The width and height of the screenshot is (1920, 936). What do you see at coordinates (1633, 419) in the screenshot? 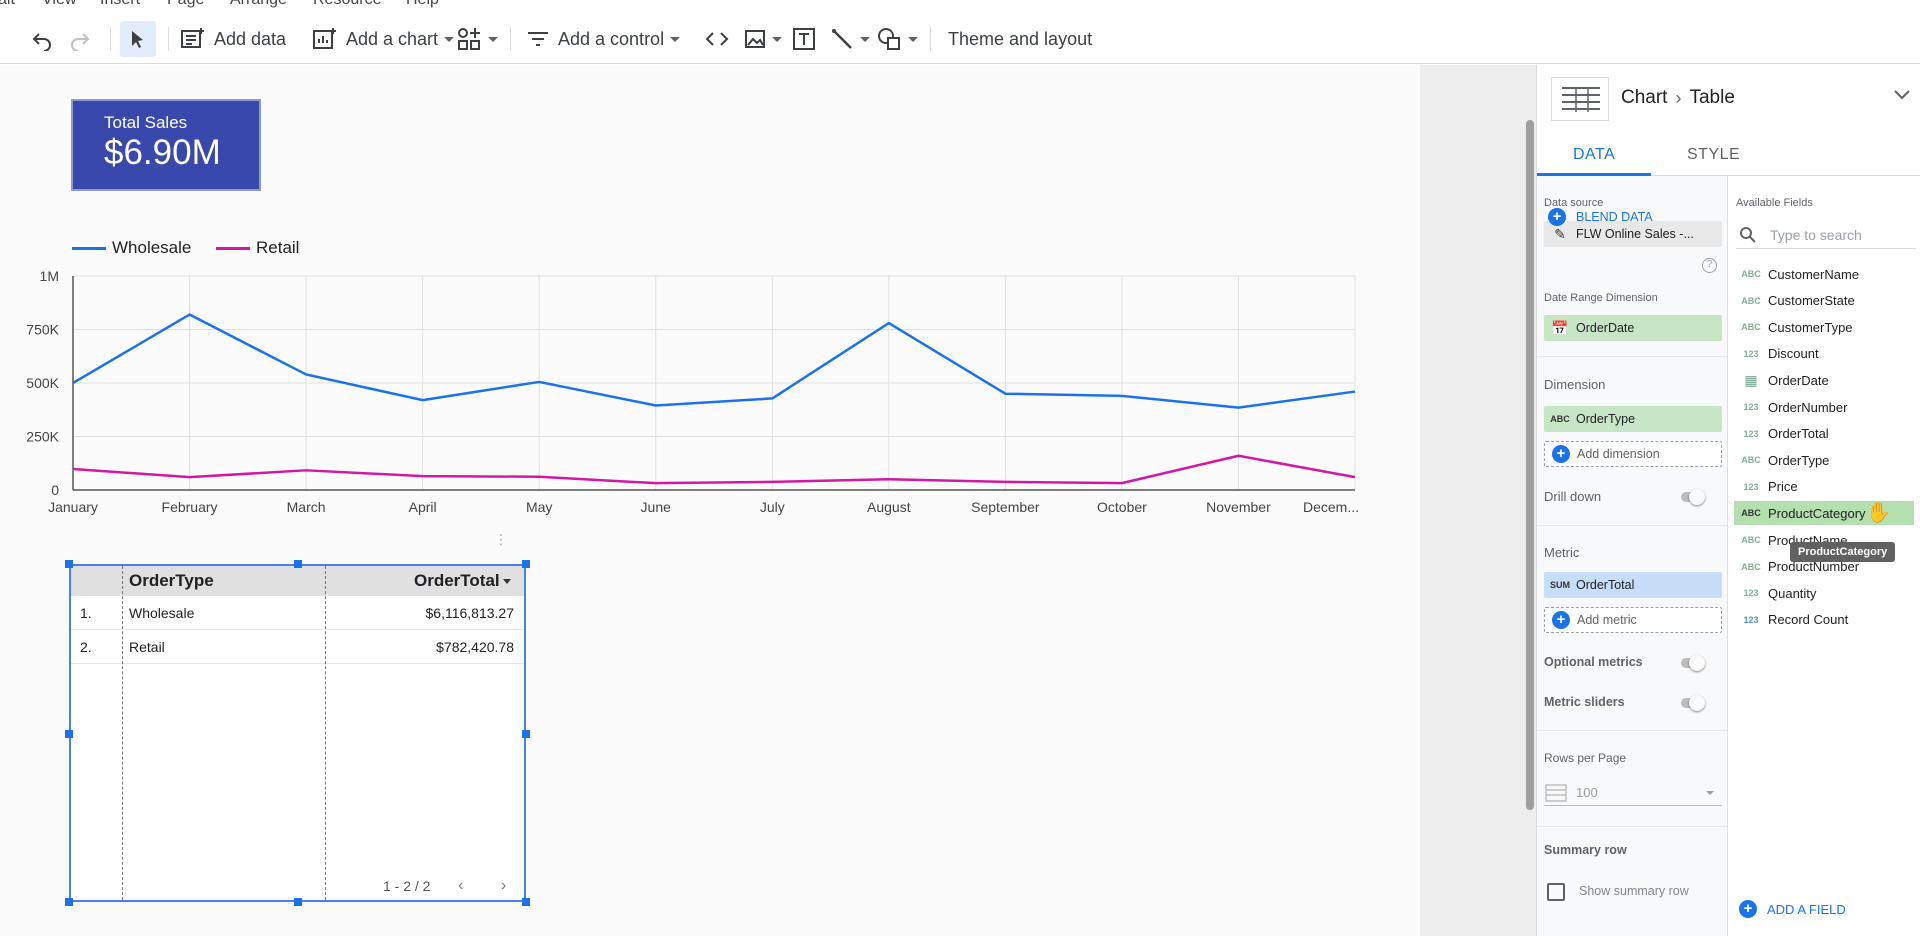
I see `dimension-chip: ABC OrderType` at bounding box center [1633, 419].